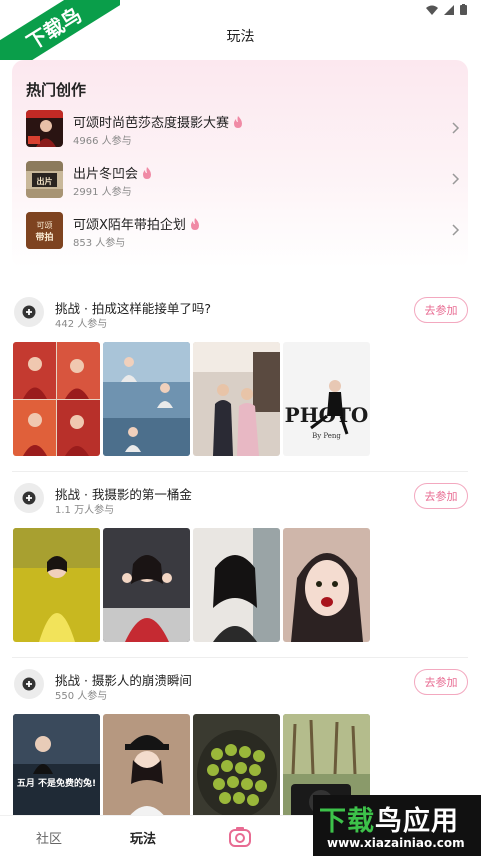  Describe the element at coordinates (44, 128) in the screenshot. I see `hot-item-thumbnail` at that location.